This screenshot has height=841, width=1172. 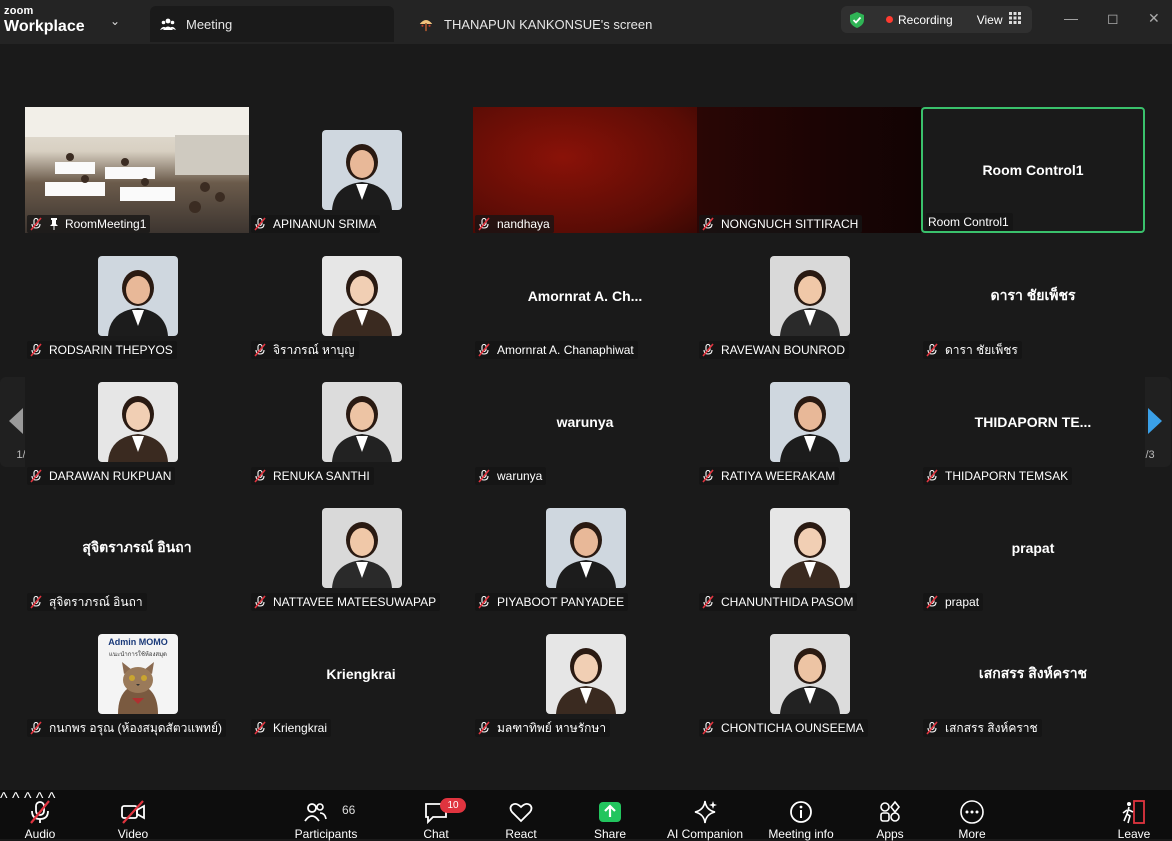 I want to click on participants-button: 66 Participants, so click(x=326, y=815).